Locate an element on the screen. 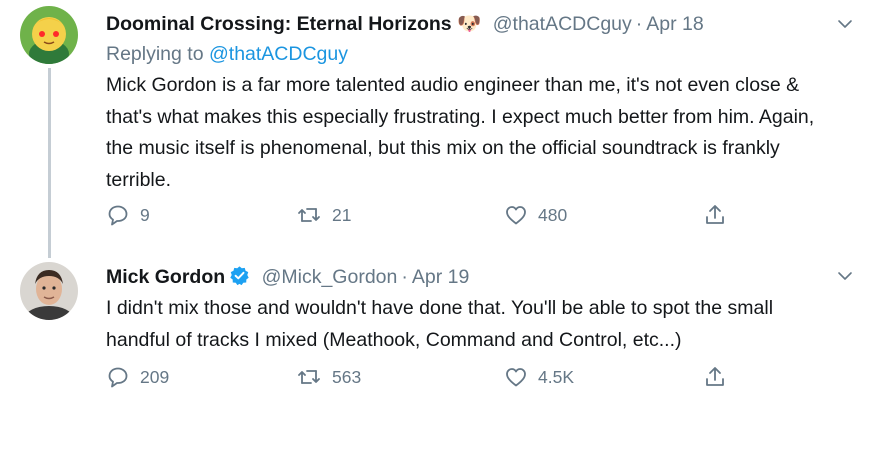  author-emoji: 🐶 is located at coordinates (469, 24).